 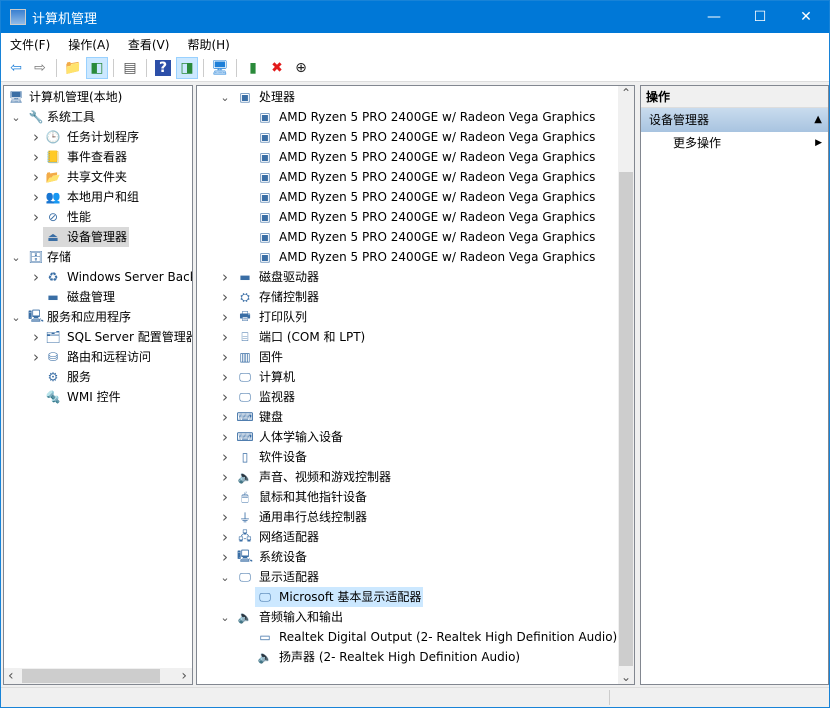 I want to click on menu-view: 查看(V), so click(x=149, y=44).